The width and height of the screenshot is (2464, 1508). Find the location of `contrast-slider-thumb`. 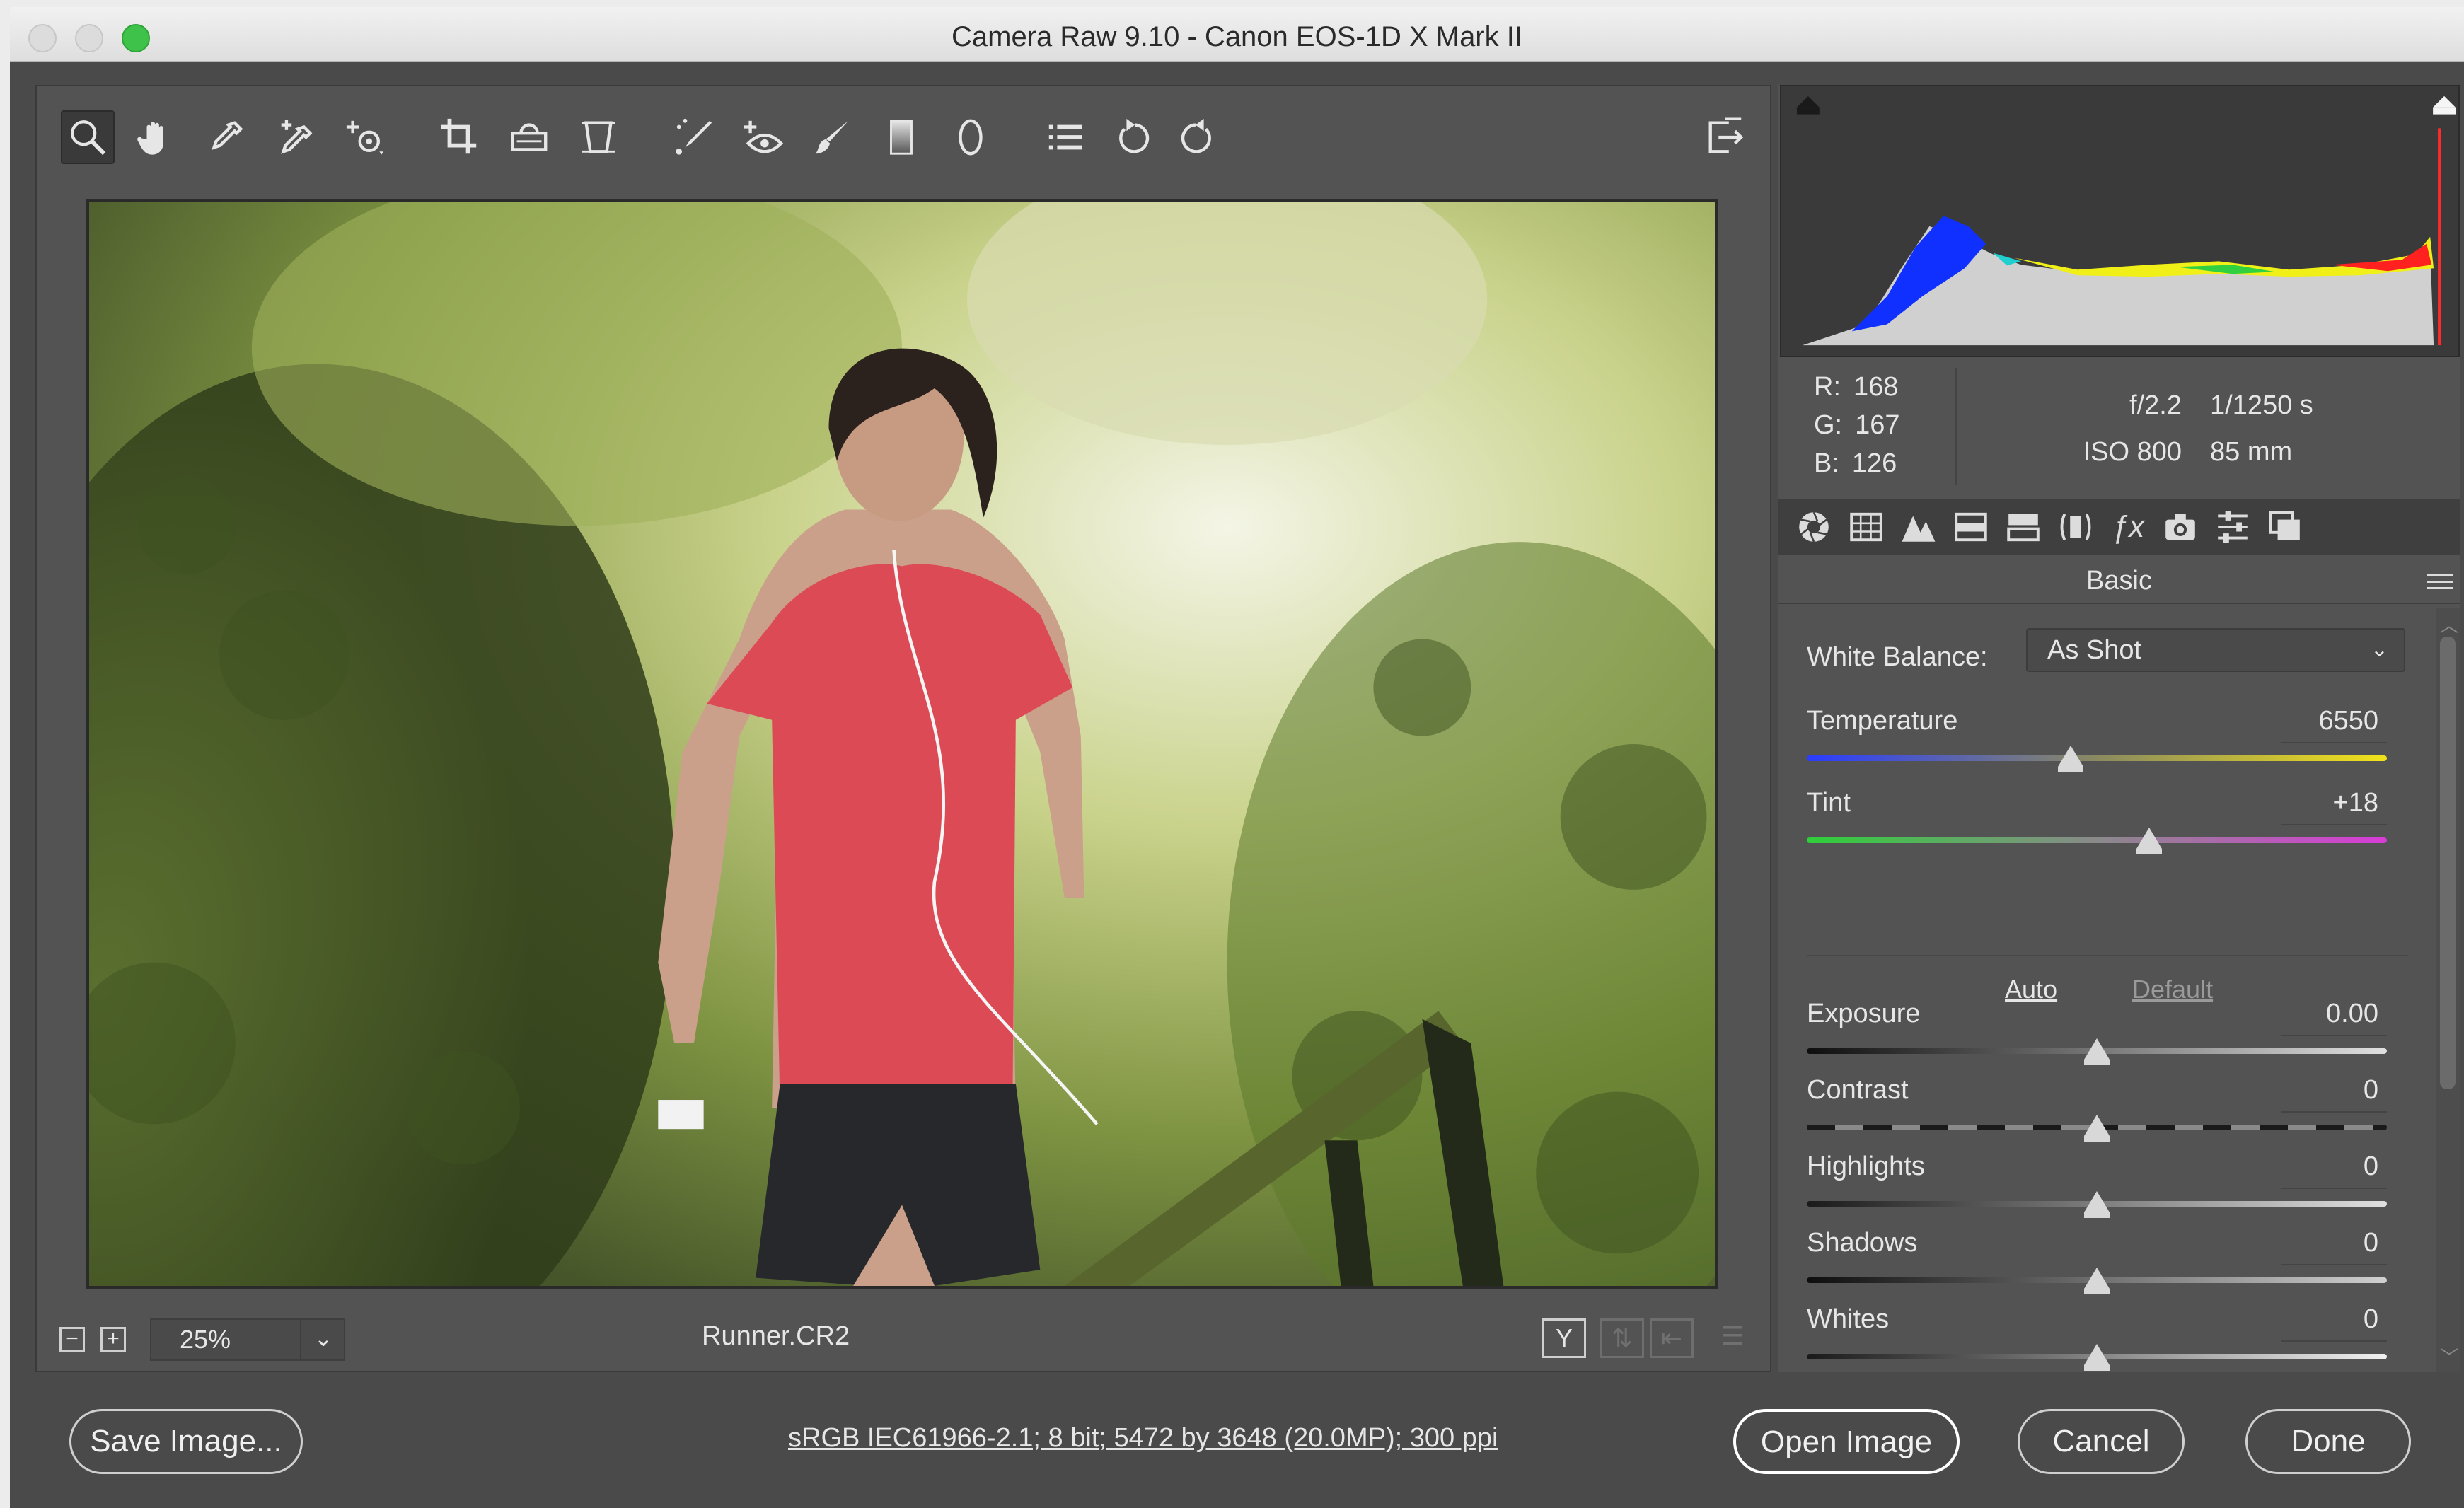

contrast-slider-thumb is located at coordinates (2097, 1128).